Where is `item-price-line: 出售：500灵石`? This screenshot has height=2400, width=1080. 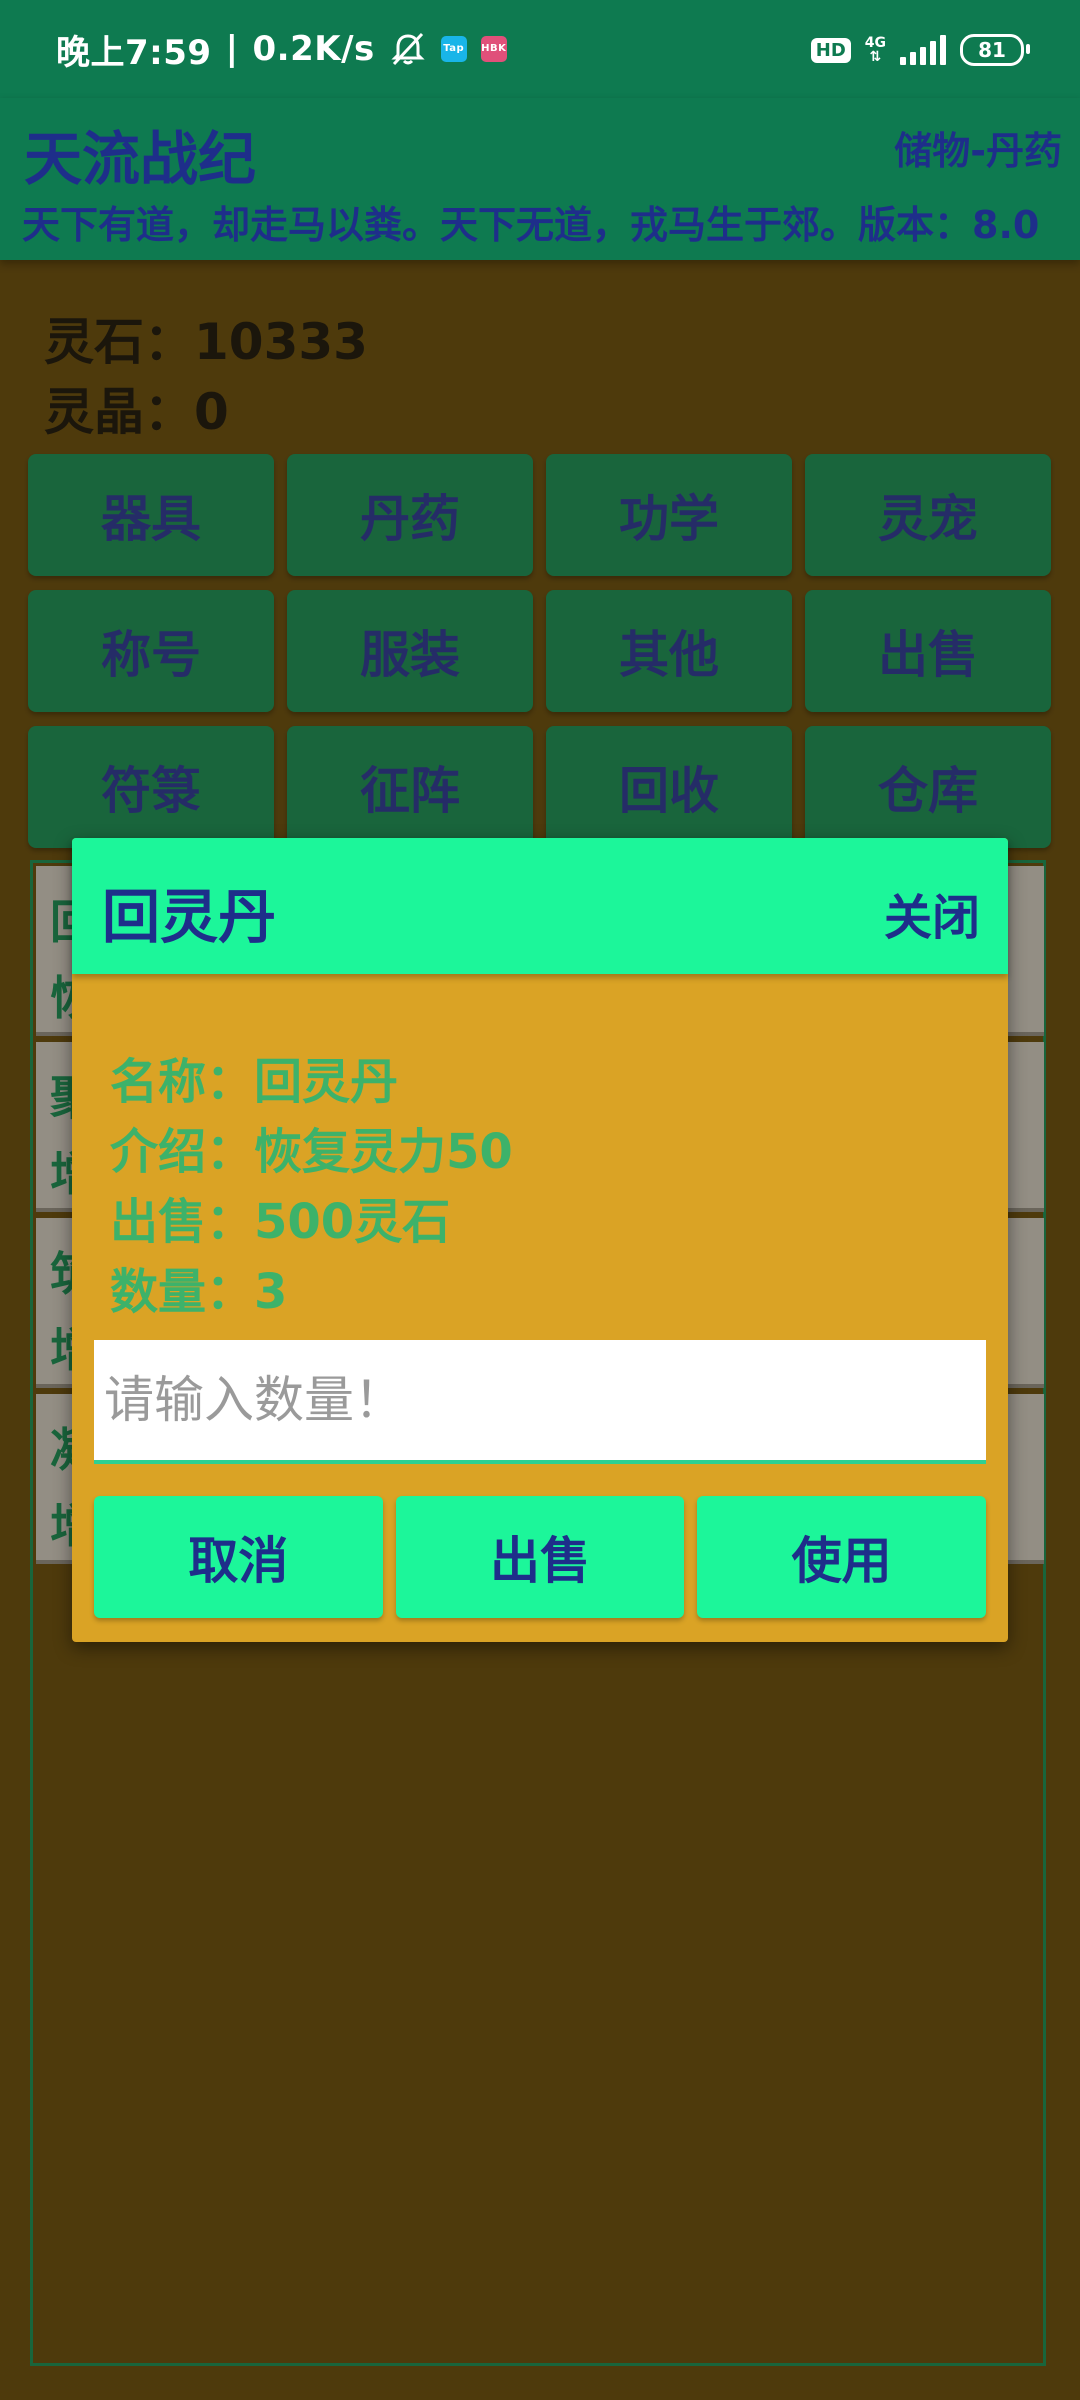
item-price-line: 出售：500灵石 is located at coordinates (280, 1222).